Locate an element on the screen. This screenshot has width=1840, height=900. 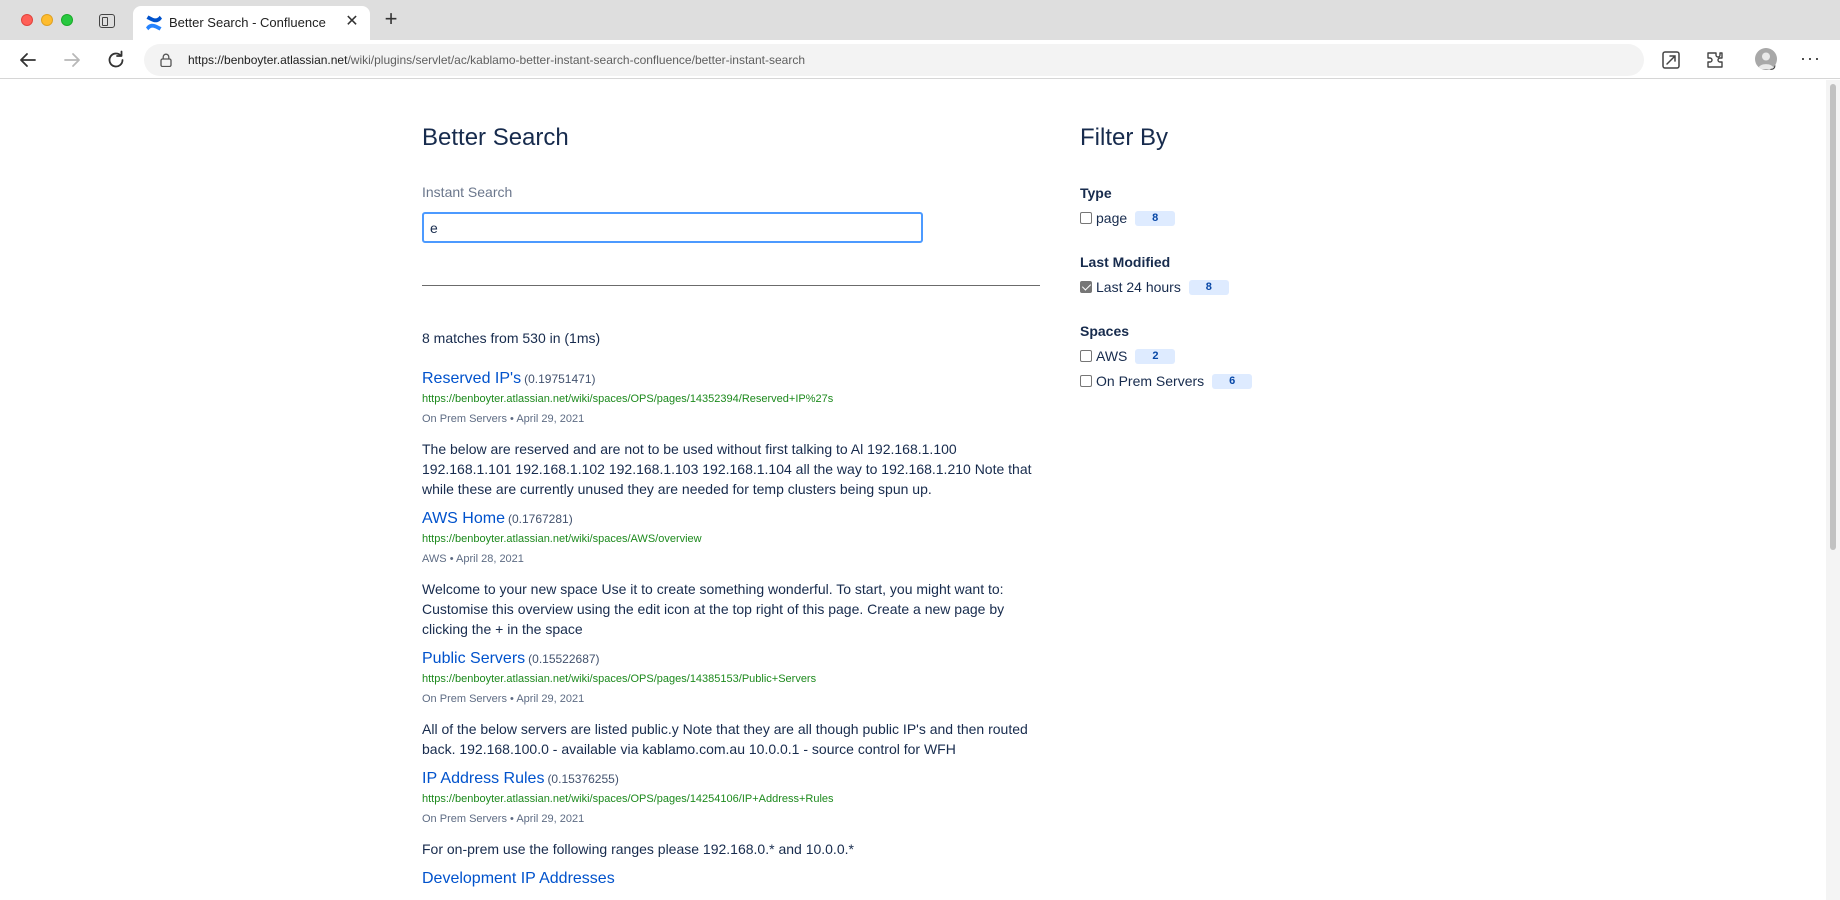
result-meta: AWS • April 28, 2021 is located at coordinates (731, 559).